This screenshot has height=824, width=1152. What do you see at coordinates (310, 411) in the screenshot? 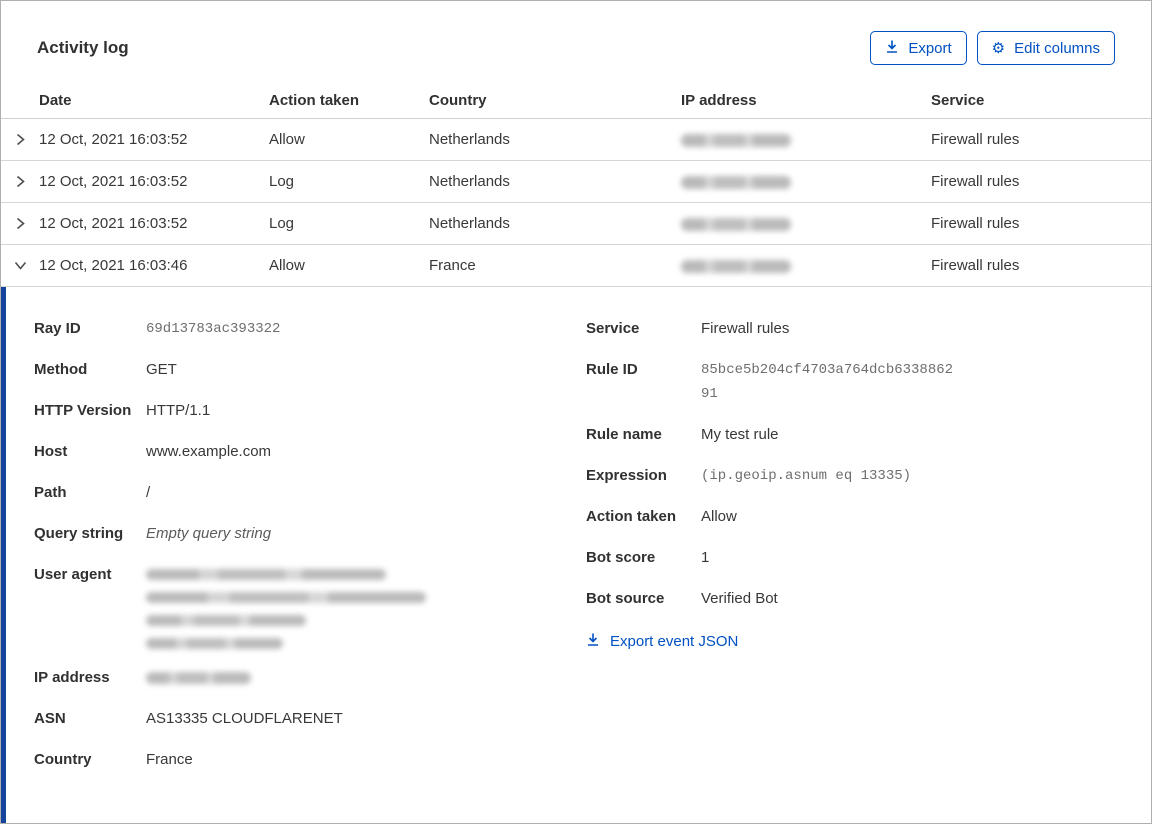
I see `detail-field-http-version: HTTP Version HTTP/1.1` at bounding box center [310, 411].